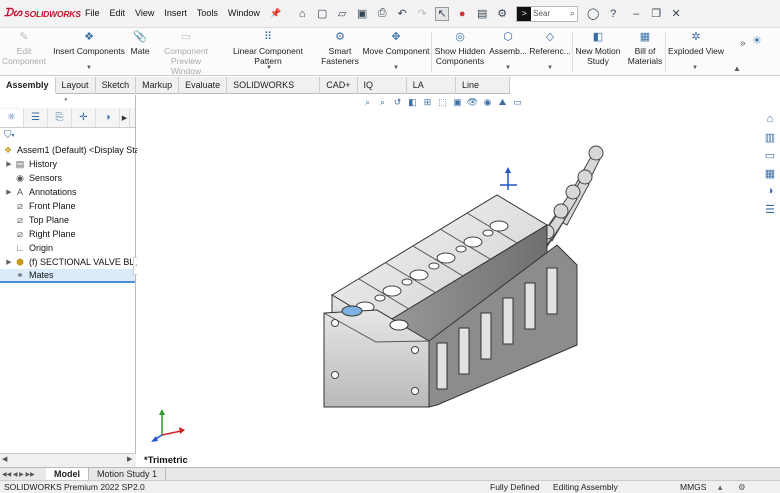 This screenshot has width=780, height=493. Describe the element at coordinates (382, 91) in the screenshot. I see `tab-iq-macros: IQ MAcros` at that location.